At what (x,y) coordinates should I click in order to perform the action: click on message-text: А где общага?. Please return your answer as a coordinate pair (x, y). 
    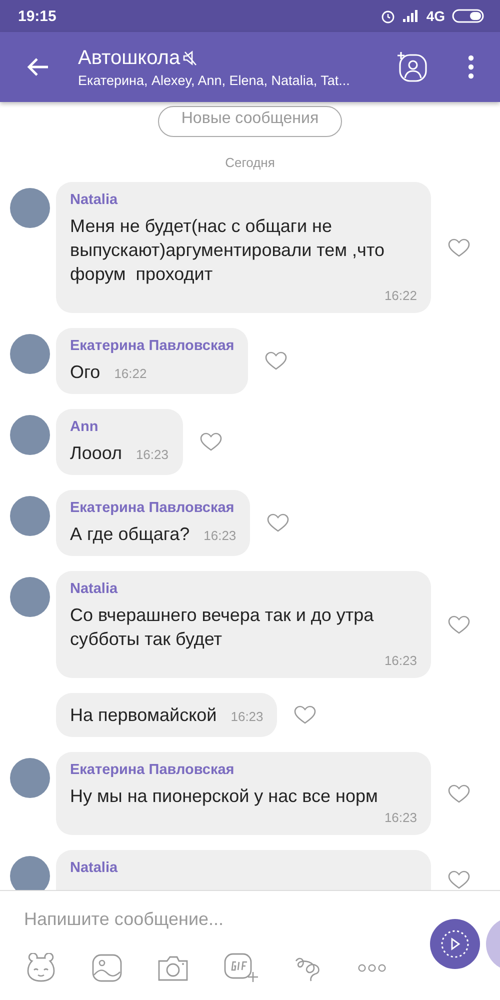
    Looking at the image, I should click on (130, 534).